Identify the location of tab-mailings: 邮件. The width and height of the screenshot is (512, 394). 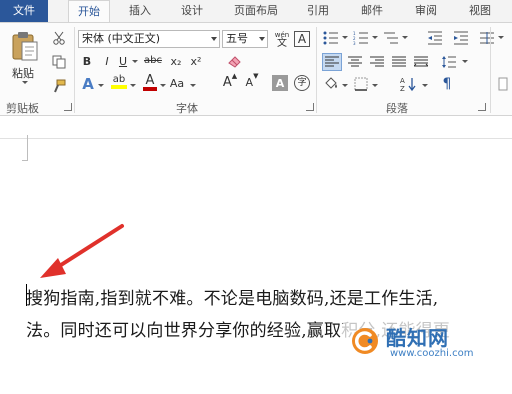
(372, 11).